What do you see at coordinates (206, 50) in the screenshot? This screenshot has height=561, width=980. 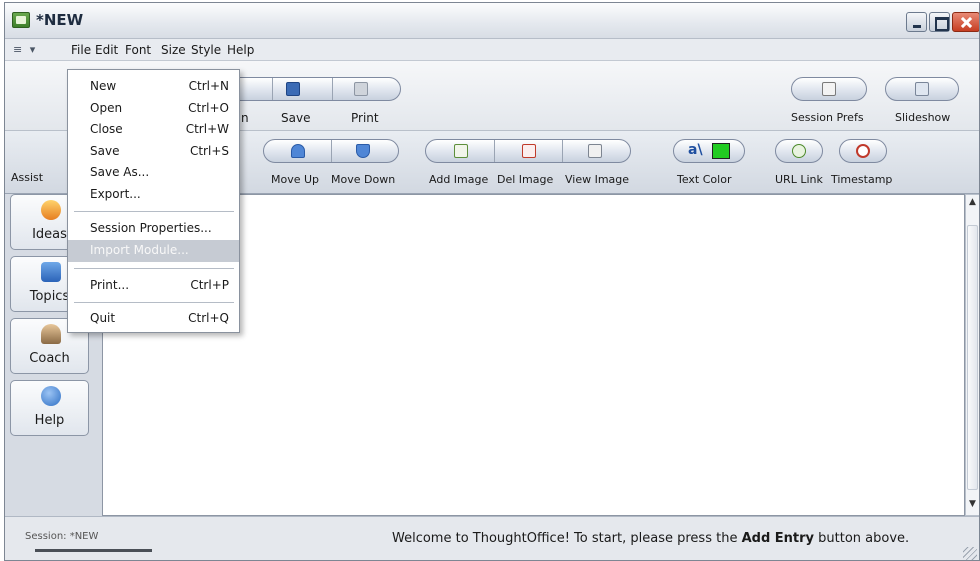 I see `menu-style: Style` at bounding box center [206, 50].